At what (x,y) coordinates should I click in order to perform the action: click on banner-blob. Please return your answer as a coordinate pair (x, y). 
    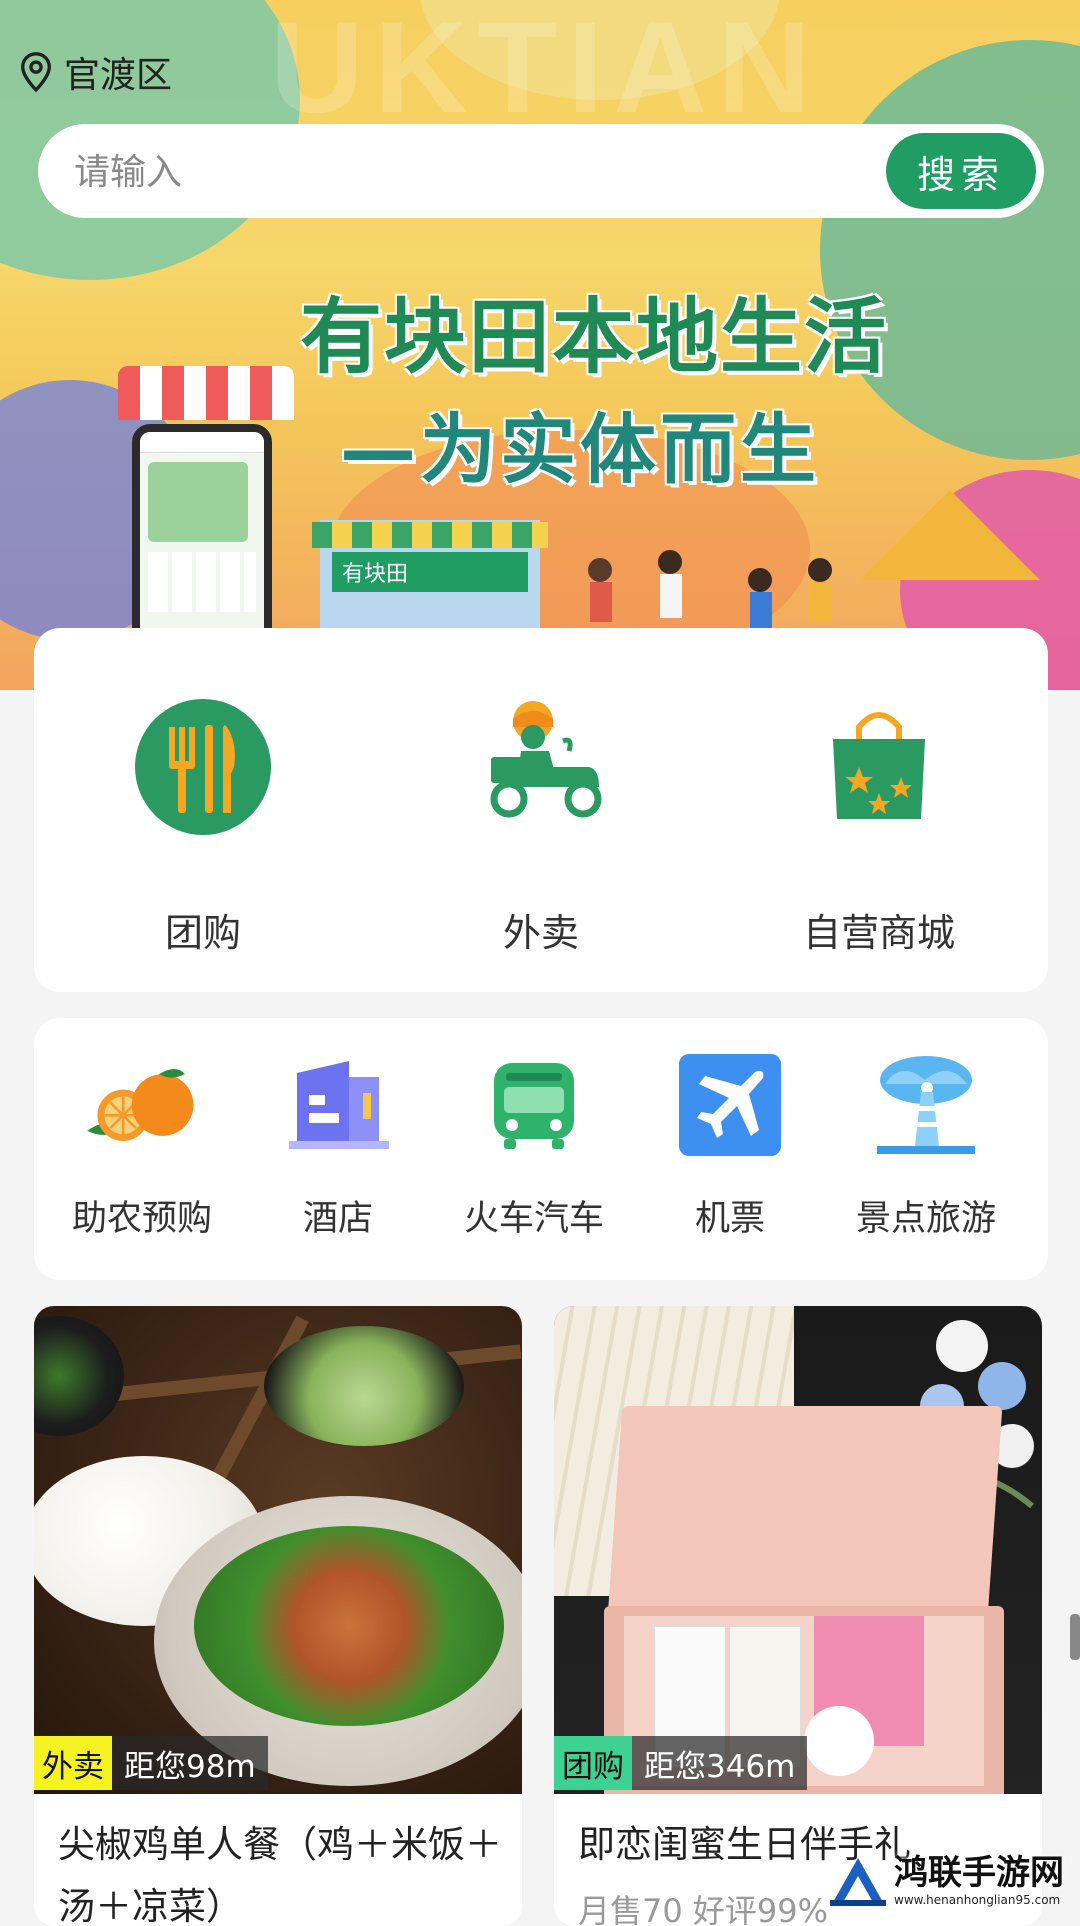
    Looking at the image, I should click on (950, 250).